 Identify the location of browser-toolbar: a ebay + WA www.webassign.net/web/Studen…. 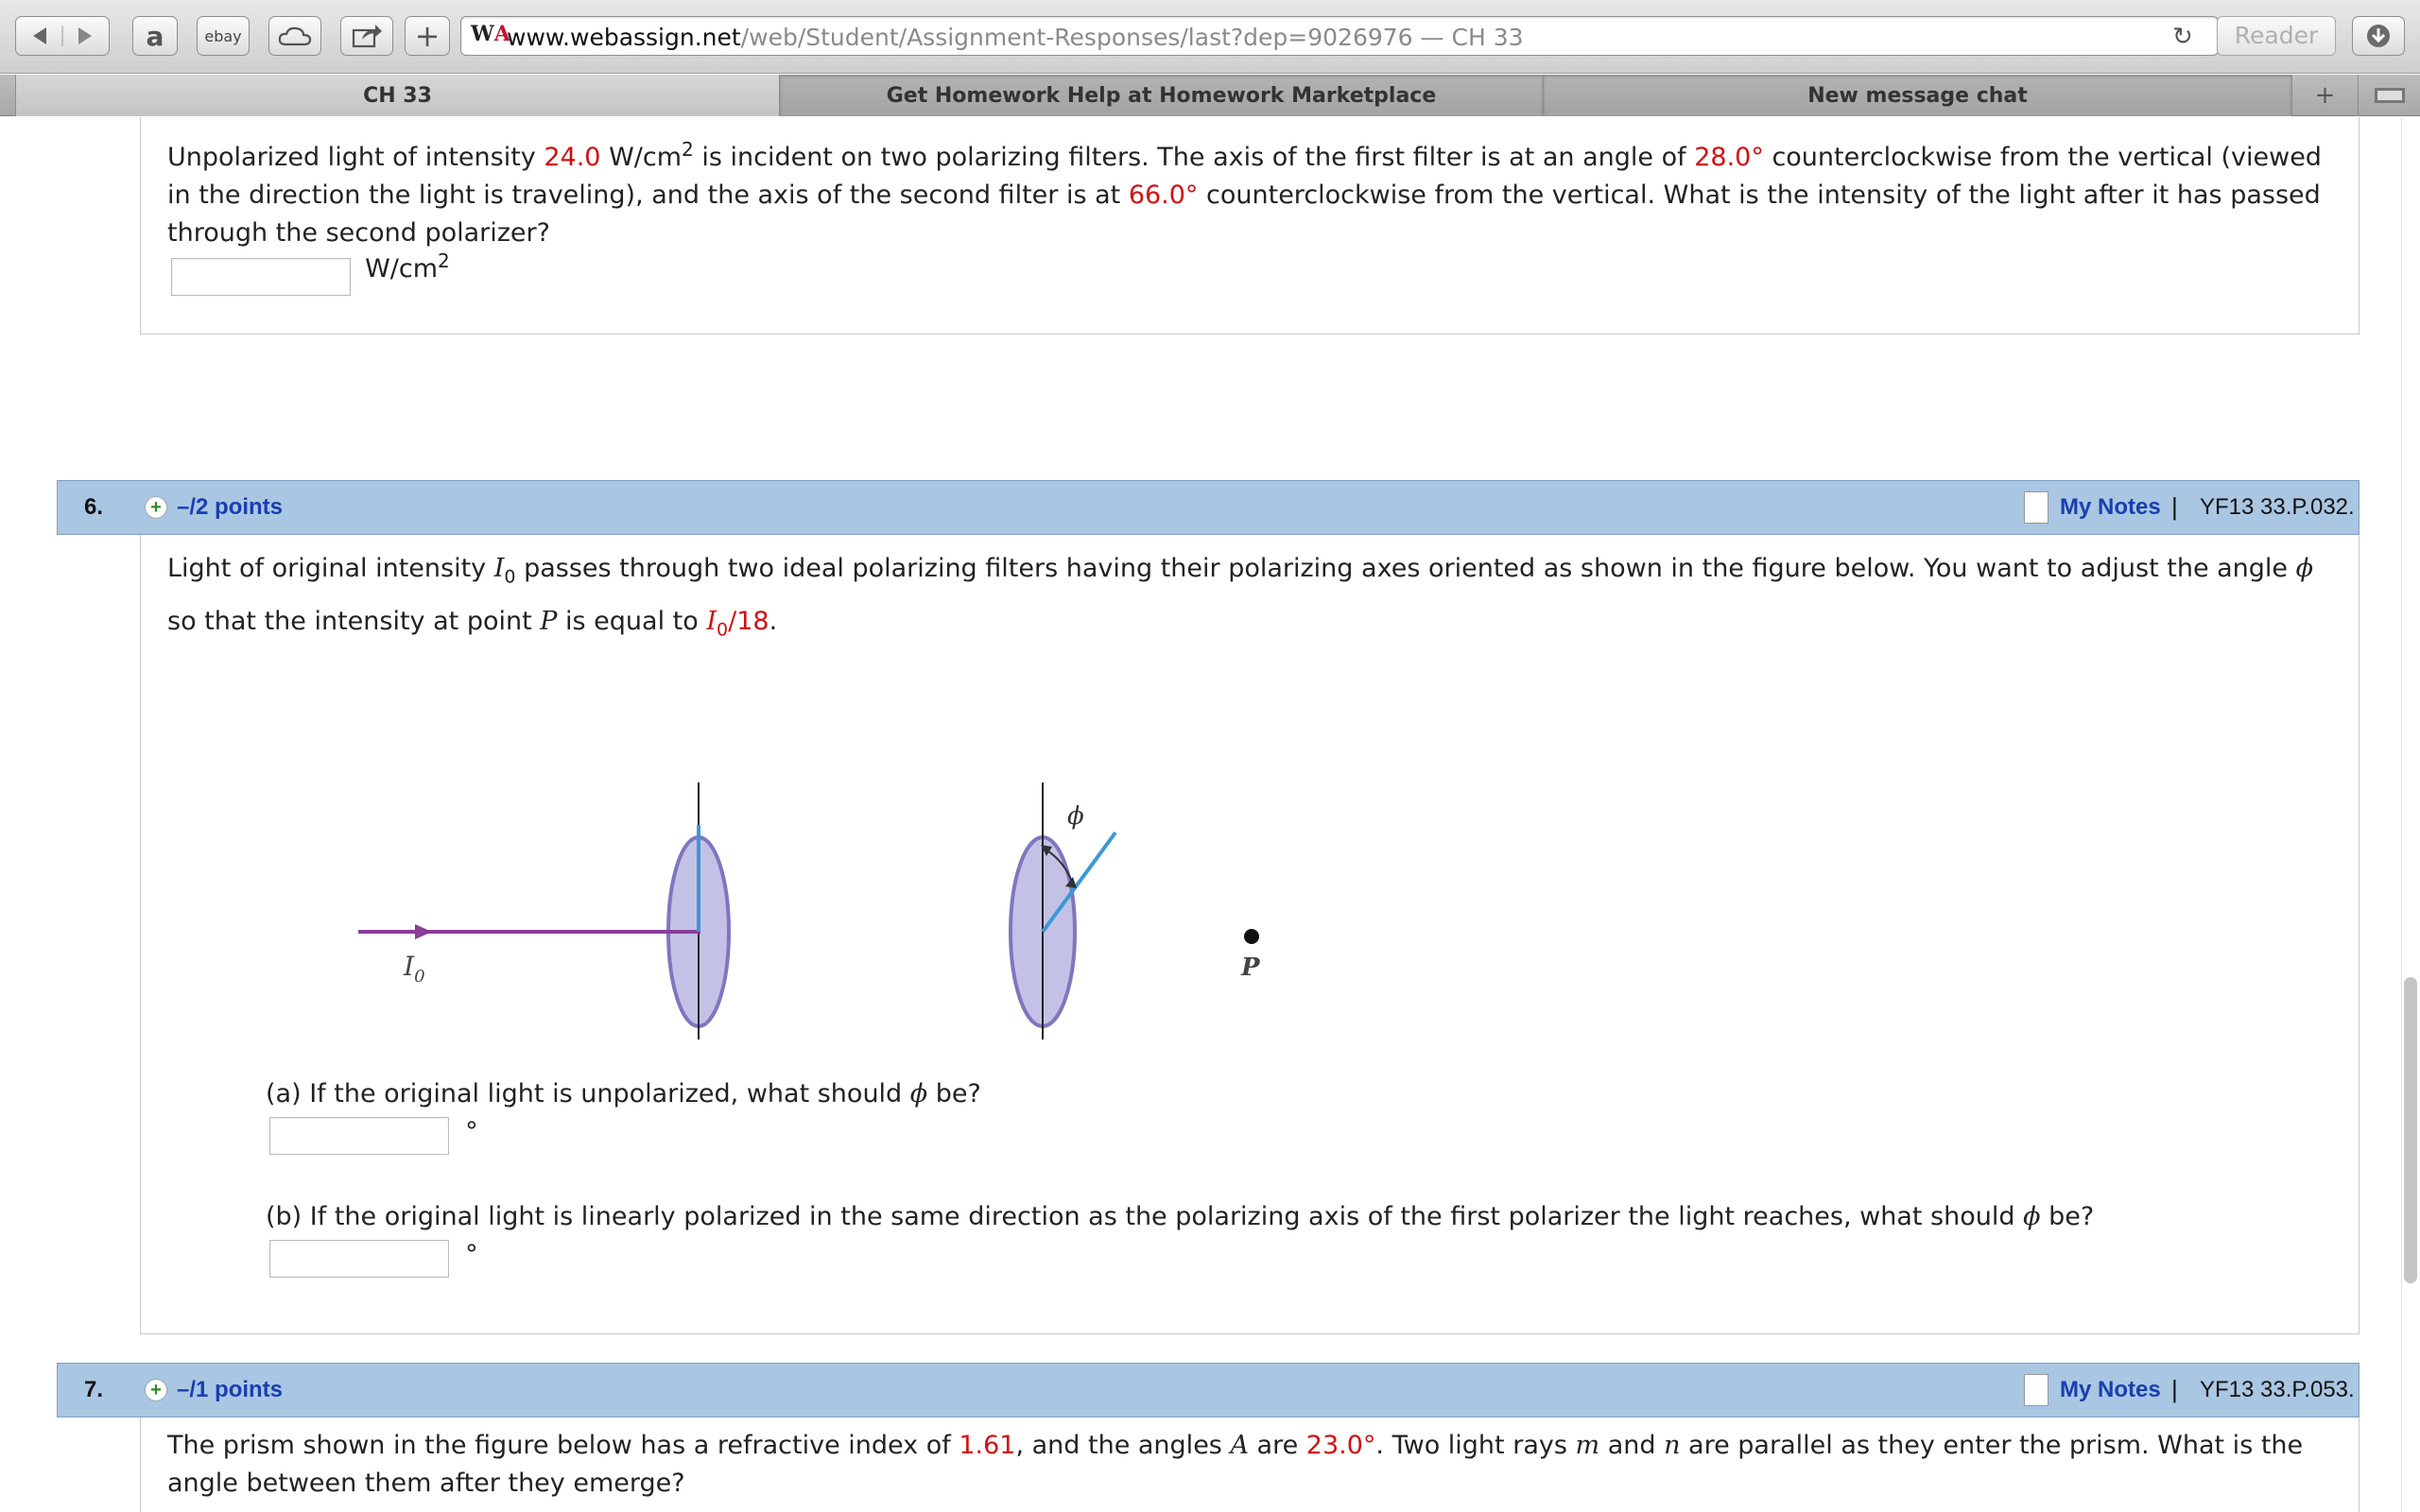
(1210, 37).